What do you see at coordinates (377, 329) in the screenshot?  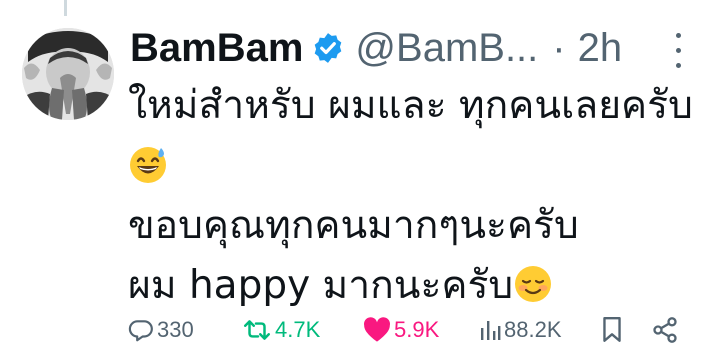 I see `heart-filled-icon` at bounding box center [377, 329].